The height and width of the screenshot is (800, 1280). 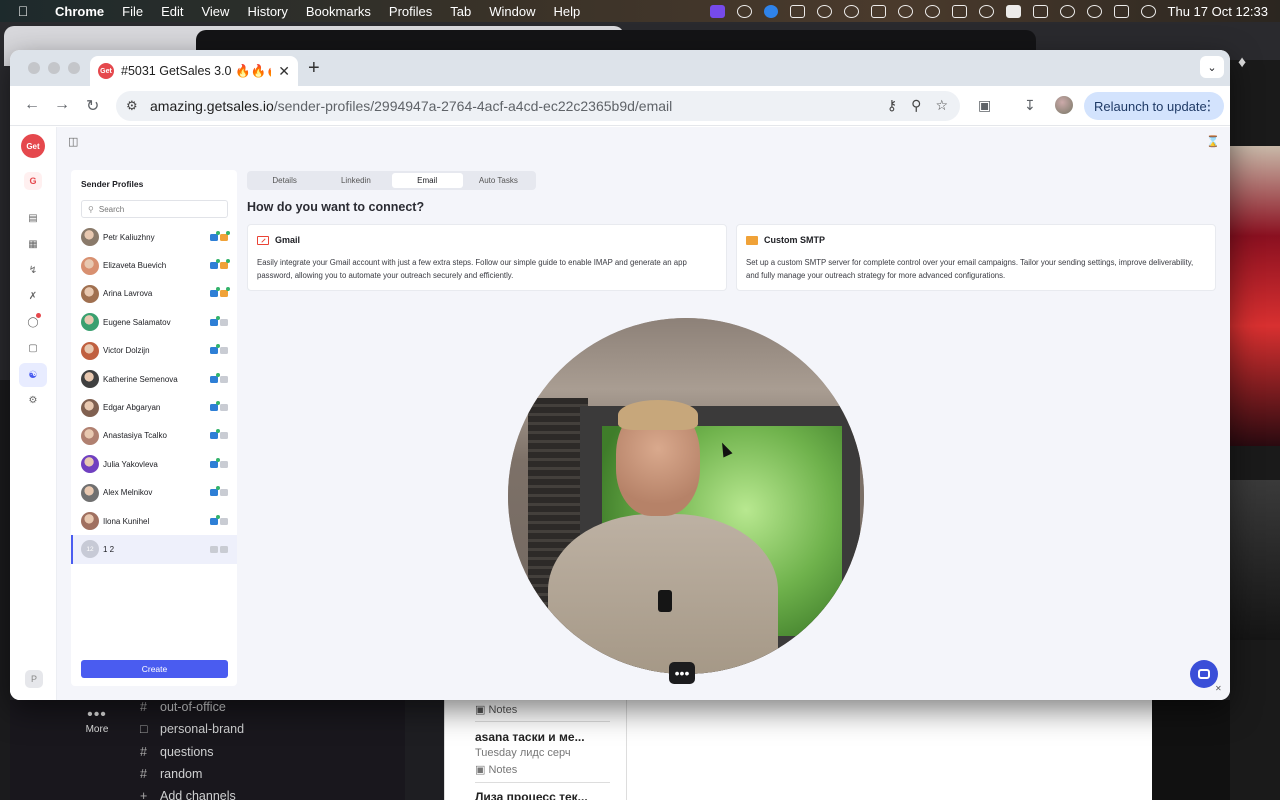 I want to click on control-center-icon, so click(x=1121, y=11).